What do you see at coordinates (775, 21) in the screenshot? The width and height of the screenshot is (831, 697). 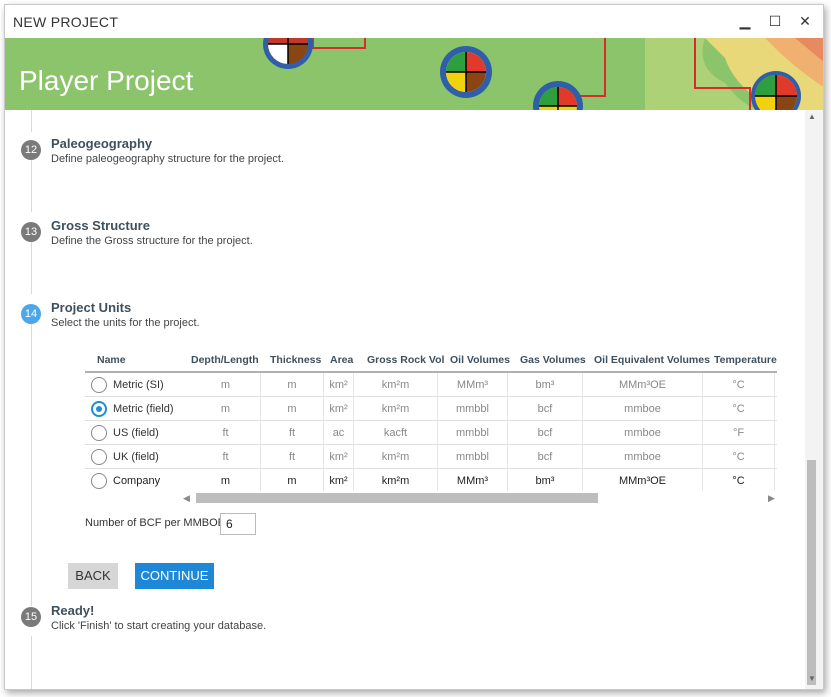 I see `maximize-button: ☐` at bounding box center [775, 21].